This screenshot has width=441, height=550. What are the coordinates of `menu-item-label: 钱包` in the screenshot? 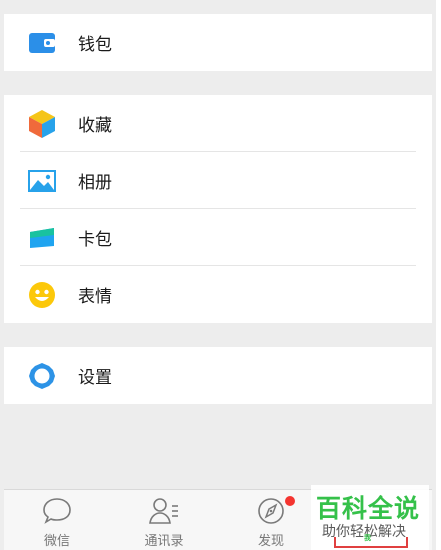 It's located at (95, 45).